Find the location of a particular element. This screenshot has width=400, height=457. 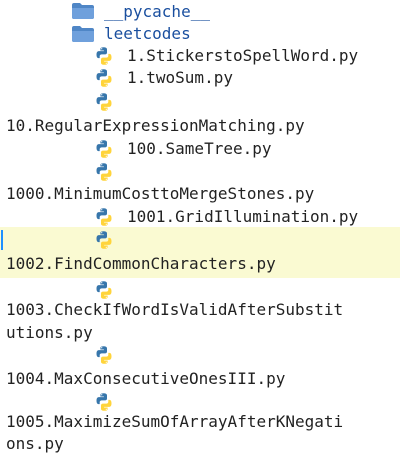

file-label: 1004.MaxConsecutiveOnesIII.py is located at coordinates (146, 378).